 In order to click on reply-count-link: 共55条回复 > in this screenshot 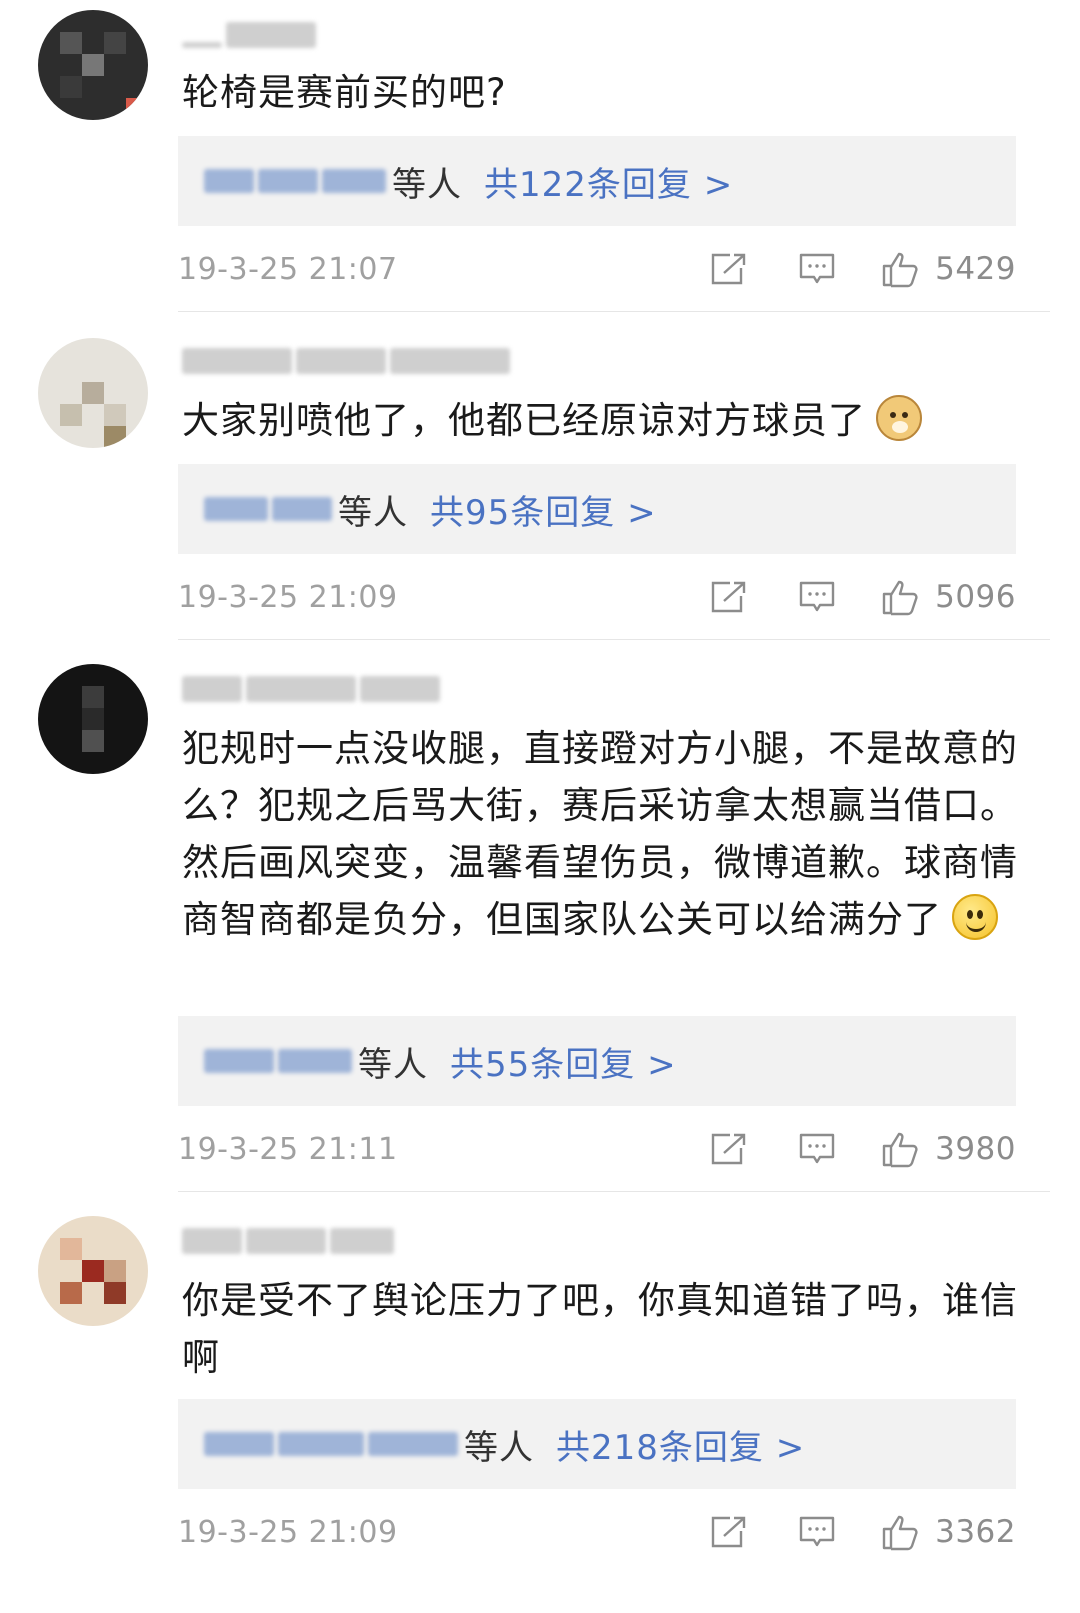, I will do `click(563, 1061)`.